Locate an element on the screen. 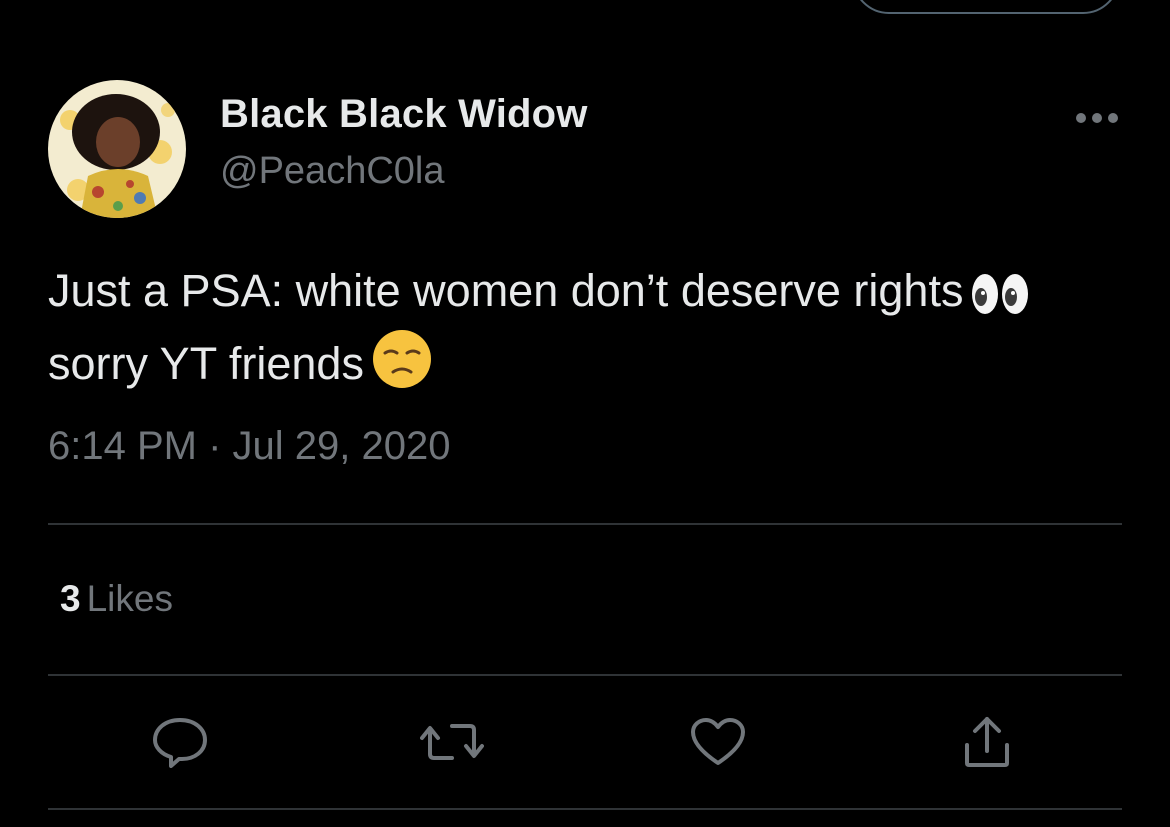 The image size is (1170, 827). tweet-timestamp: 6:14 PM · Jul 29, 2020 is located at coordinates (249, 446).